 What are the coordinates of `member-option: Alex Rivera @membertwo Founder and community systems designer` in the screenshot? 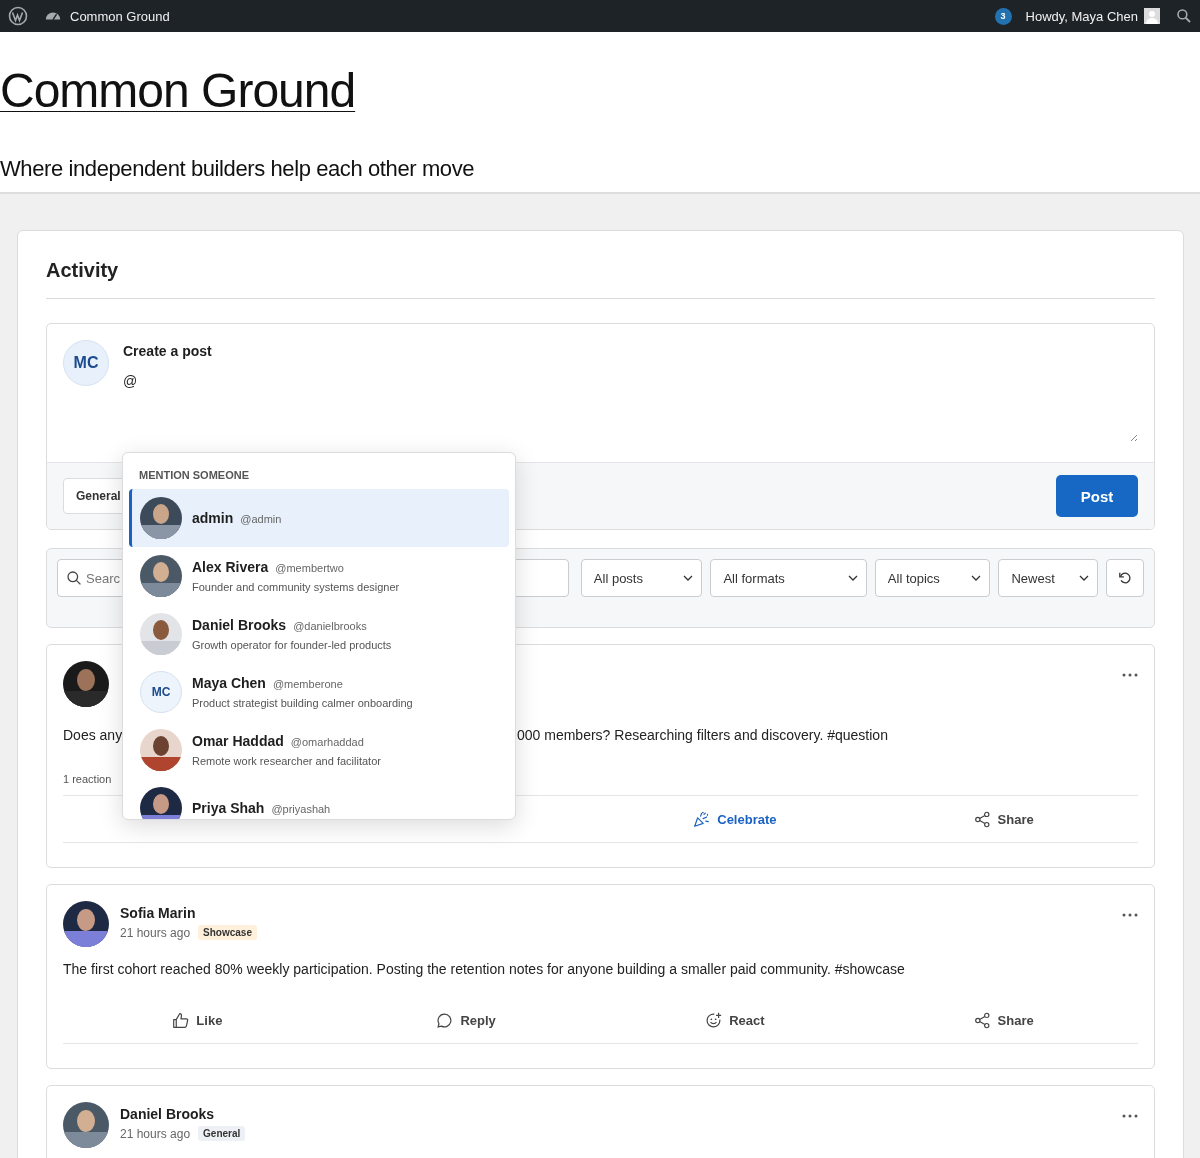 It's located at (319, 576).